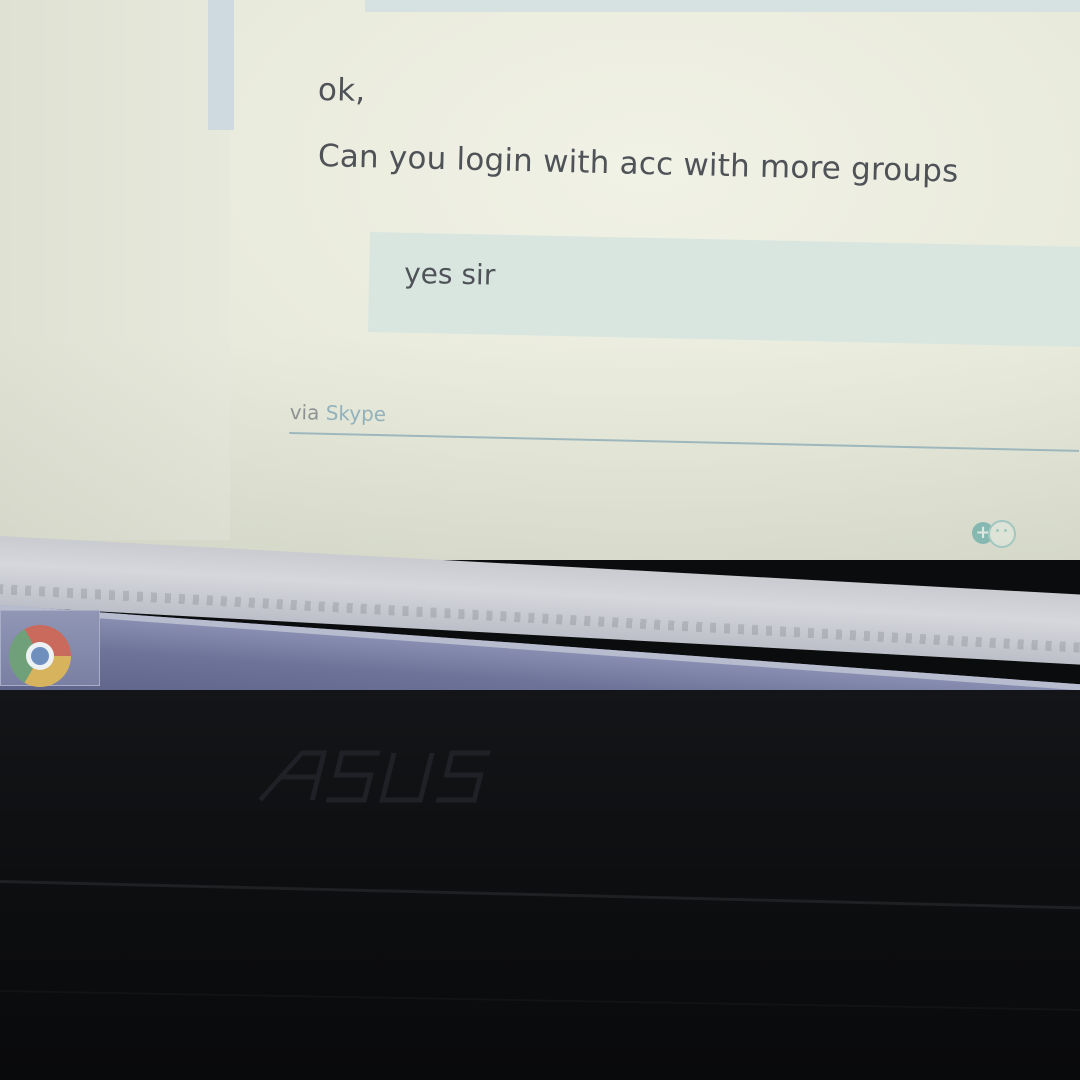 The height and width of the screenshot is (1080, 1080). I want to click on previous-message-bubble, so click(722, 6).